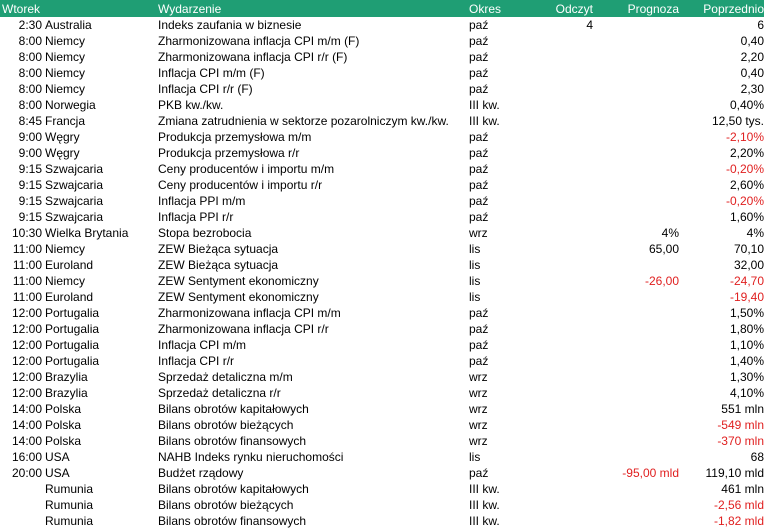 This screenshot has width=764, height=529. I want to click on cell-forecast: -26,00, so click(661, 281).